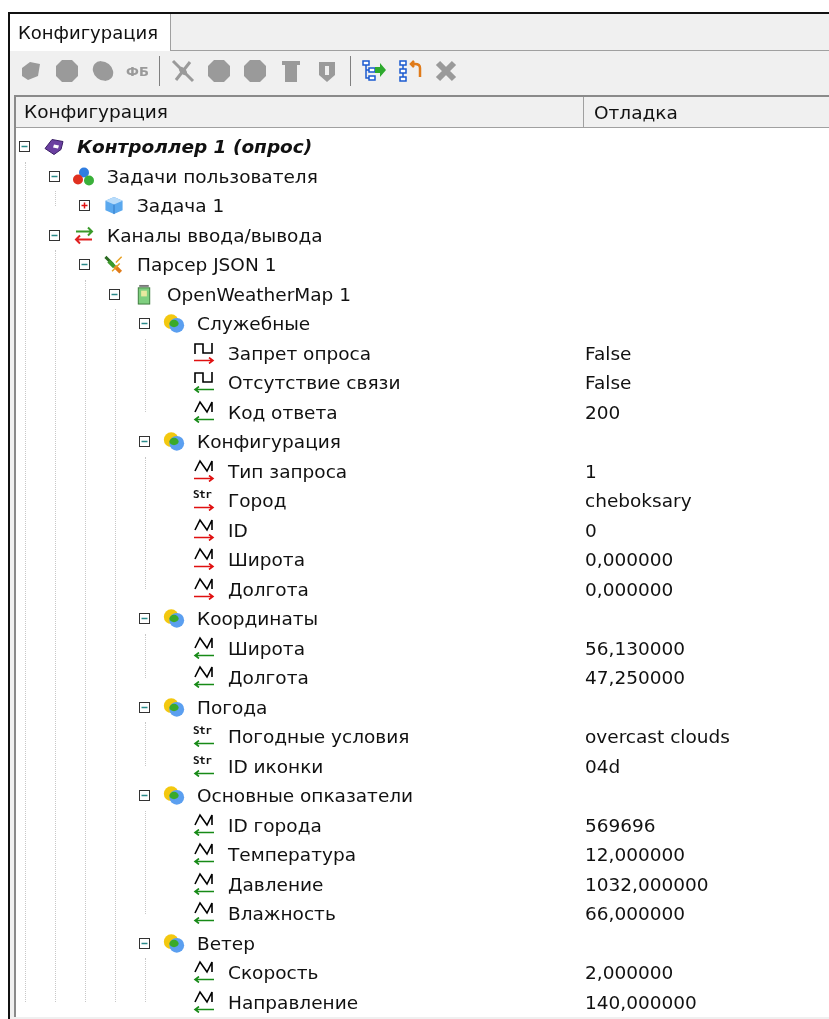  What do you see at coordinates (620, 825) in the screenshot?
I see `debug-value: 569696` at bounding box center [620, 825].